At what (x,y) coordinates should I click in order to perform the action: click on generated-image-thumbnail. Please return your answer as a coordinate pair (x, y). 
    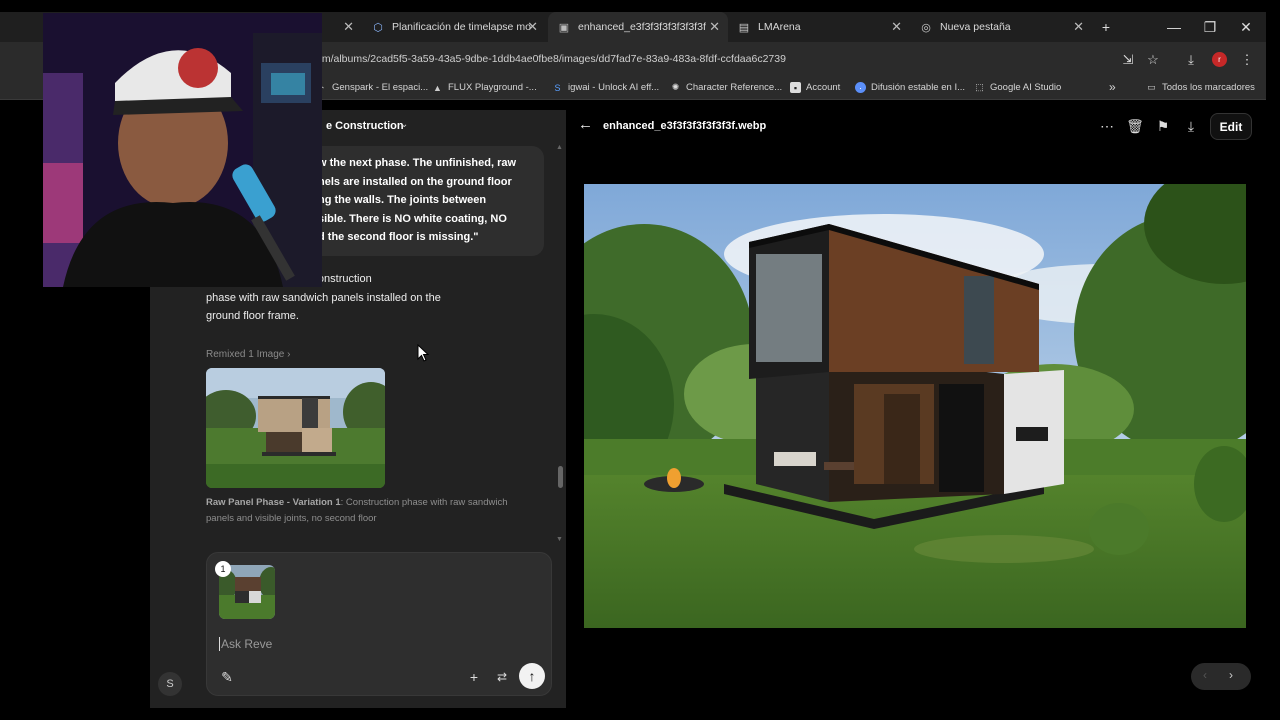
    Looking at the image, I should click on (295, 428).